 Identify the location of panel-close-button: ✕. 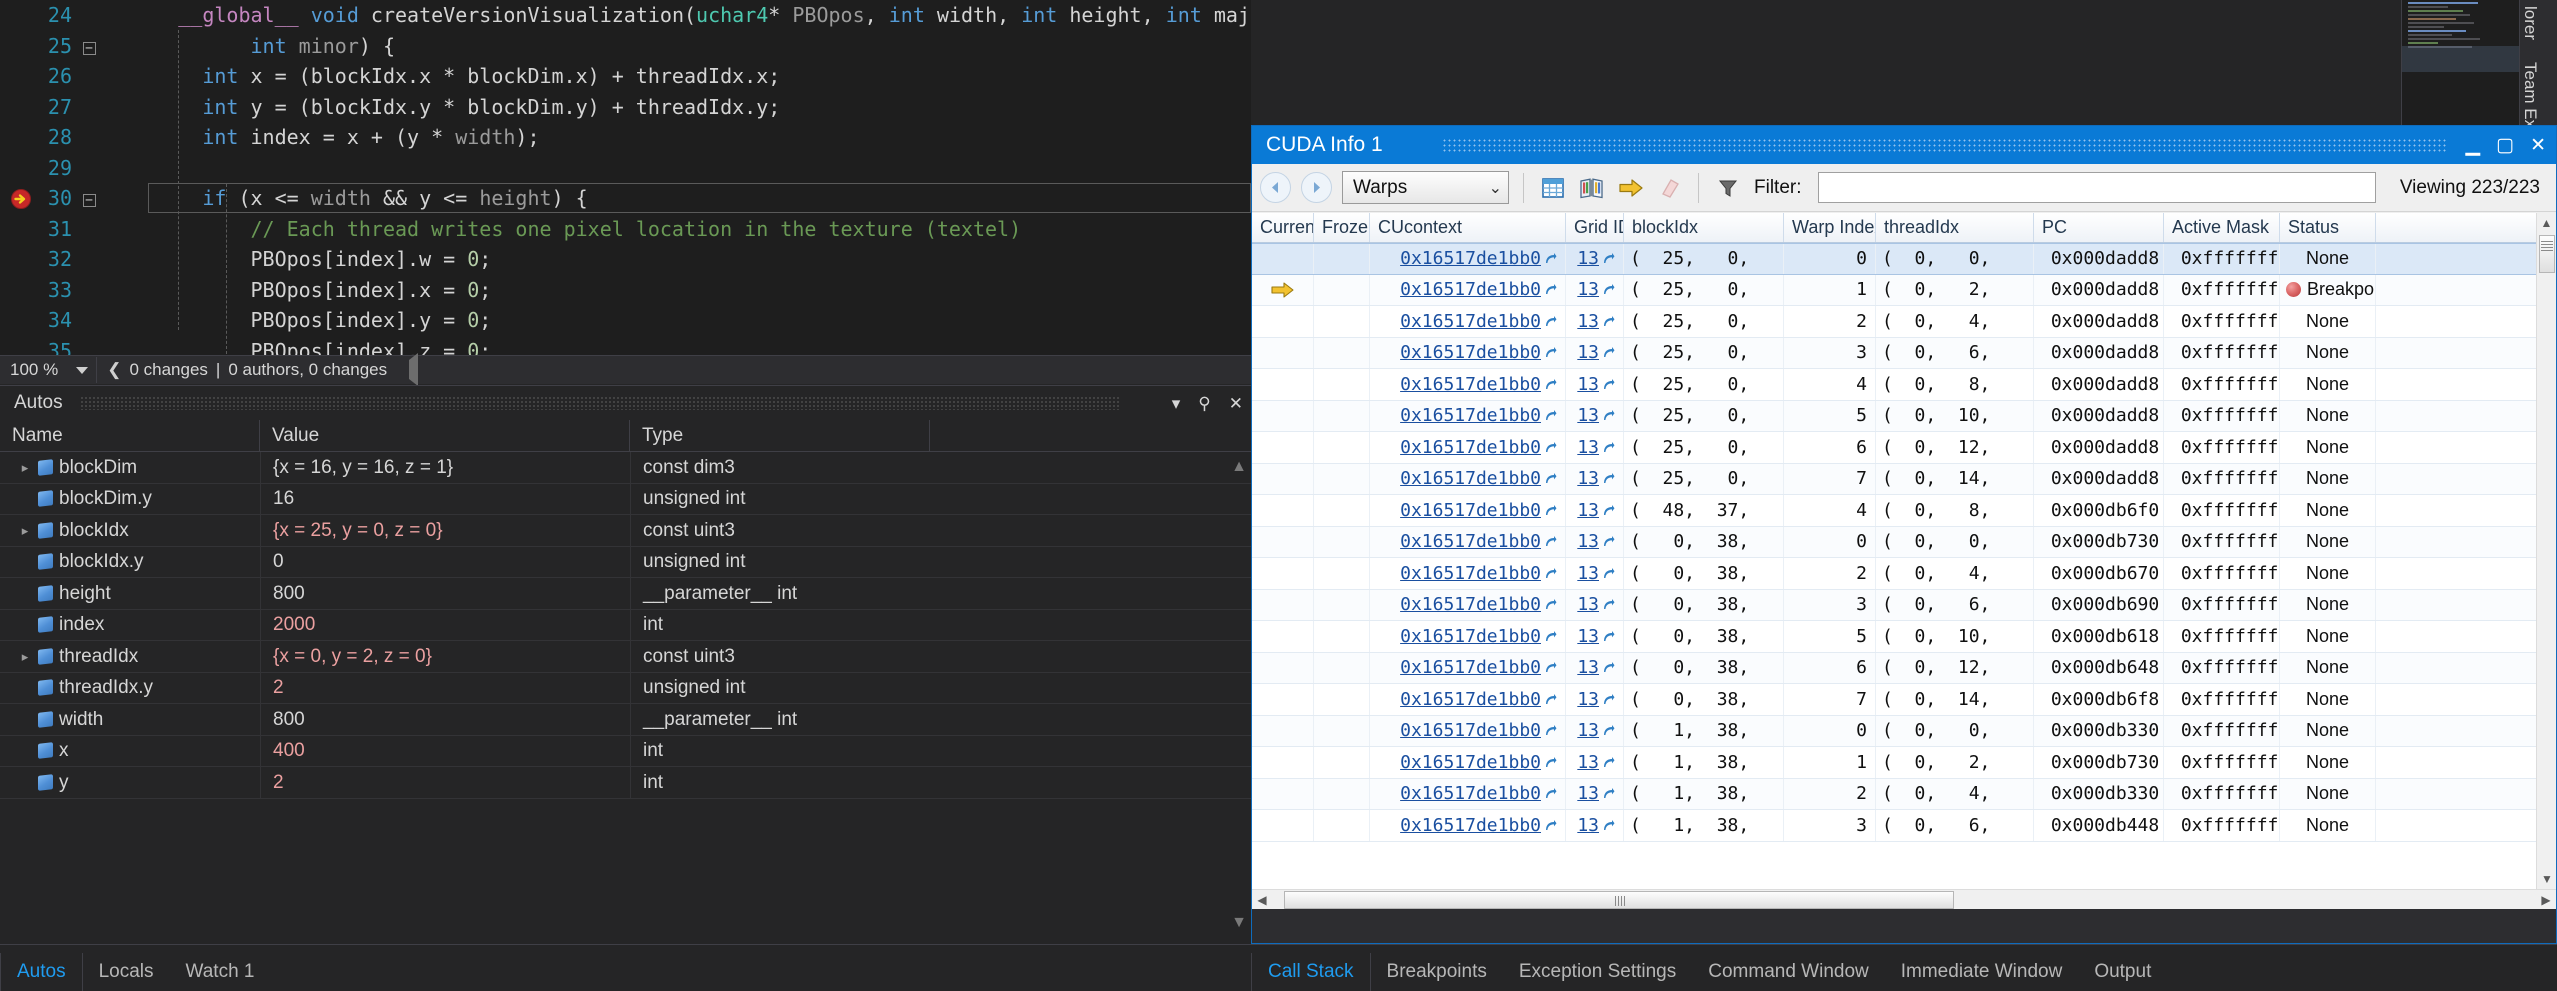
(1236, 403).